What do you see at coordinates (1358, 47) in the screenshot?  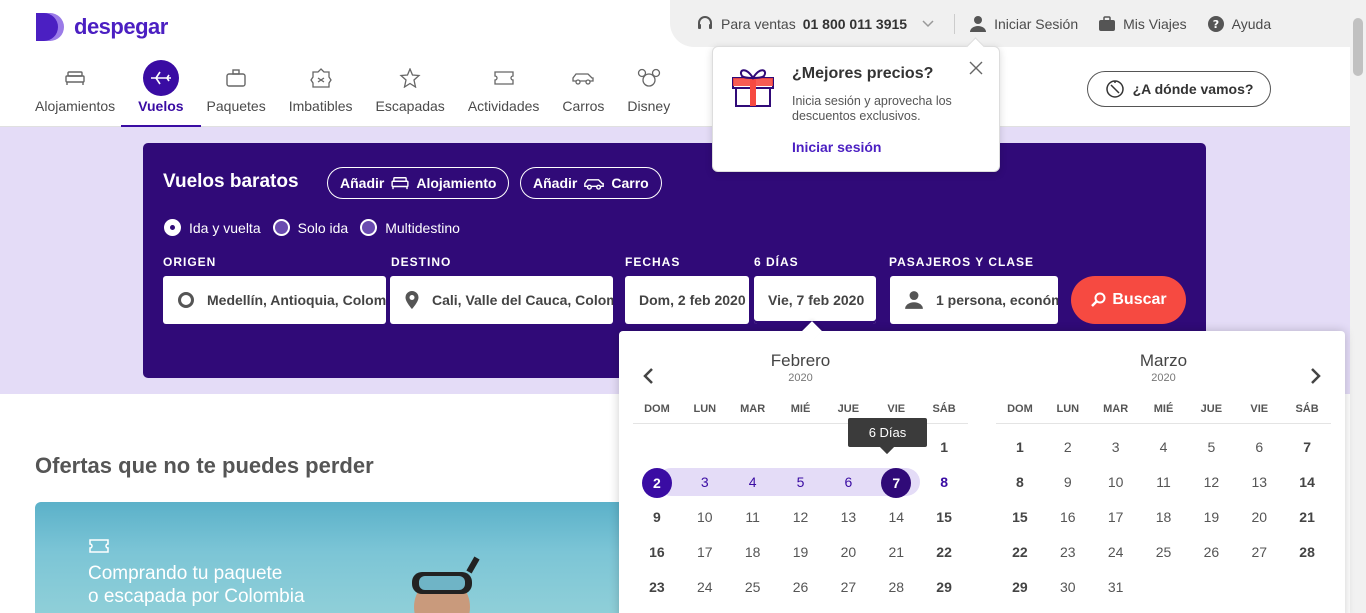 I see `scrollbar-thumb` at bounding box center [1358, 47].